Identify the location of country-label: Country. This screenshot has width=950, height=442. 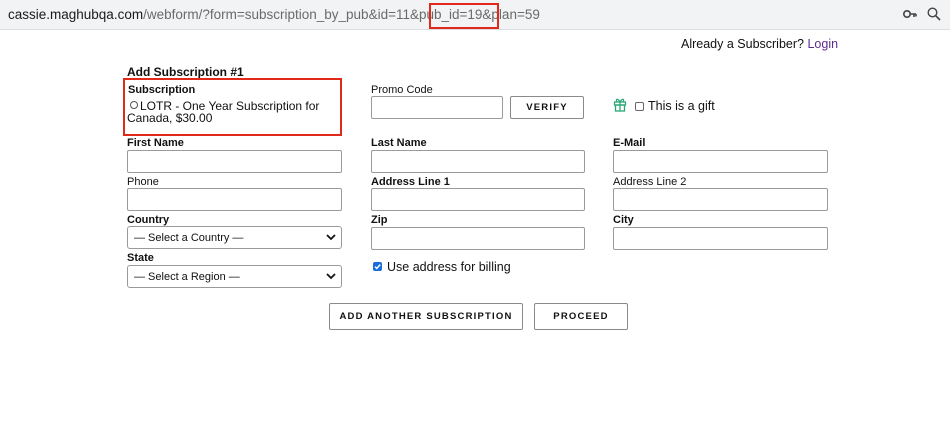
(148, 220).